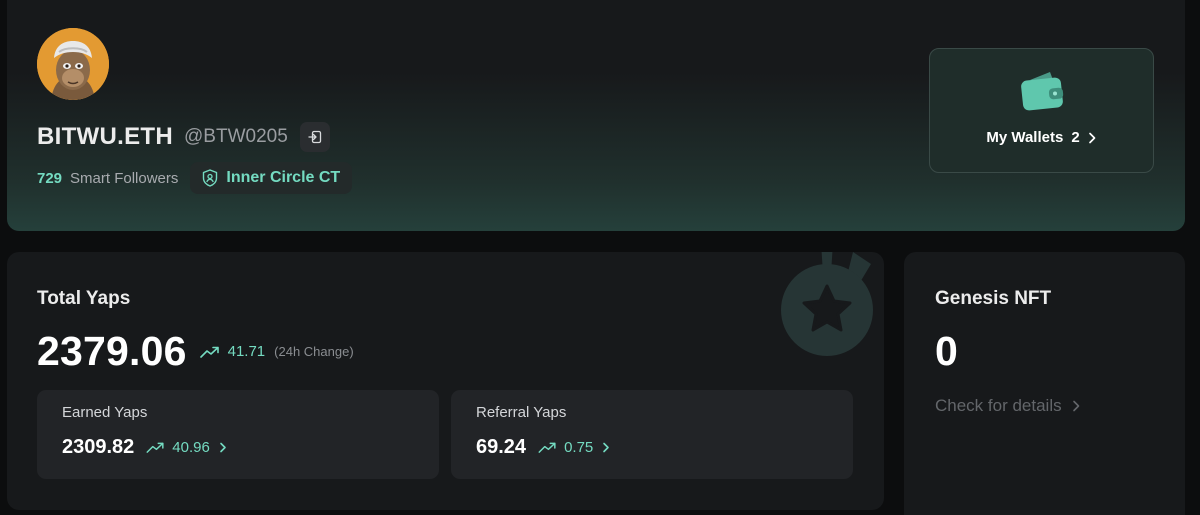 The width and height of the screenshot is (1200, 515). What do you see at coordinates (993, 298) in the screenshot?
I see `genesis-nft-title: Genesis NFT` at bounding box center [993, 298].